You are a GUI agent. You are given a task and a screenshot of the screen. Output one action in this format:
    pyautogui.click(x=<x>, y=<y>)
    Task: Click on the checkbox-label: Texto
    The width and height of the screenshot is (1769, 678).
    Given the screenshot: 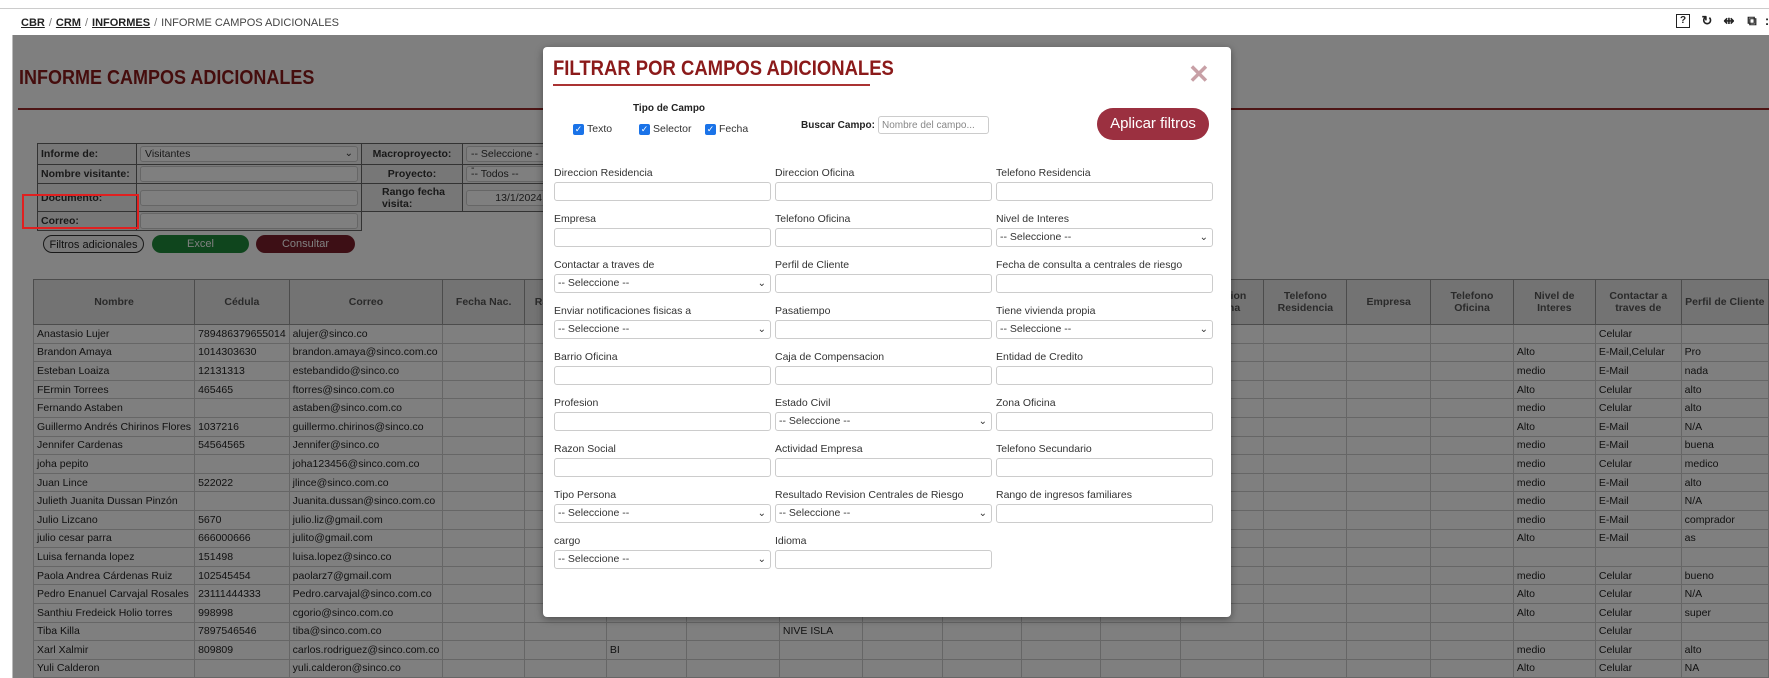 What is the action you would take?
    pyautogui.click(x=600, y=129)
    